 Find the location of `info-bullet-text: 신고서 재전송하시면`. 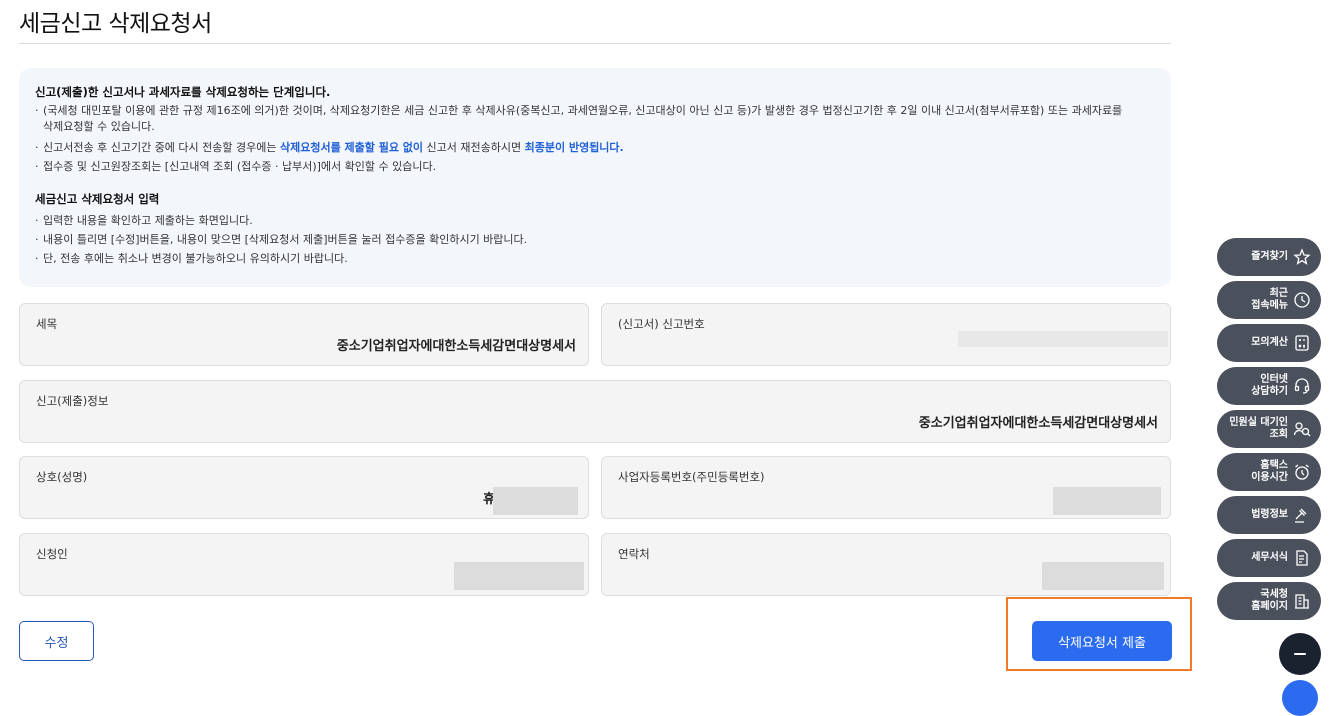

info-bullet-text: 신고서 재전송하시면 is located at coordinates (474, 147).